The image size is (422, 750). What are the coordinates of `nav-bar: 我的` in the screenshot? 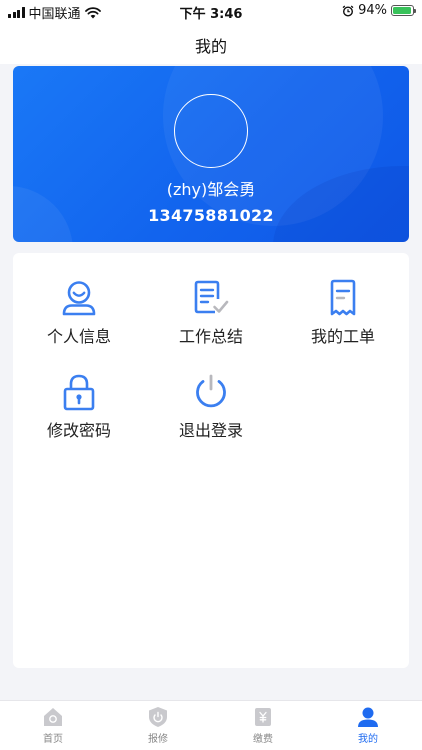 It's located at (211, 43).